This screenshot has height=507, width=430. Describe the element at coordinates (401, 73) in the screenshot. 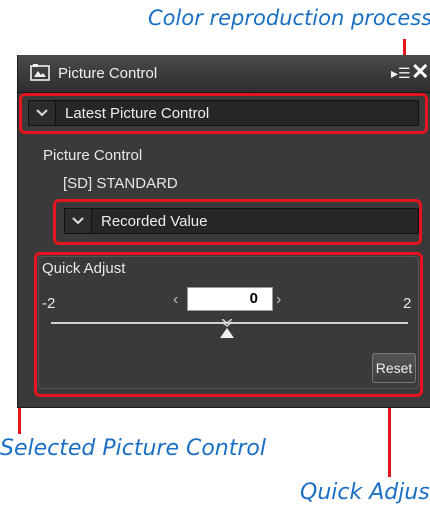

I see `menu-list-icon: ▸☰` at that location.